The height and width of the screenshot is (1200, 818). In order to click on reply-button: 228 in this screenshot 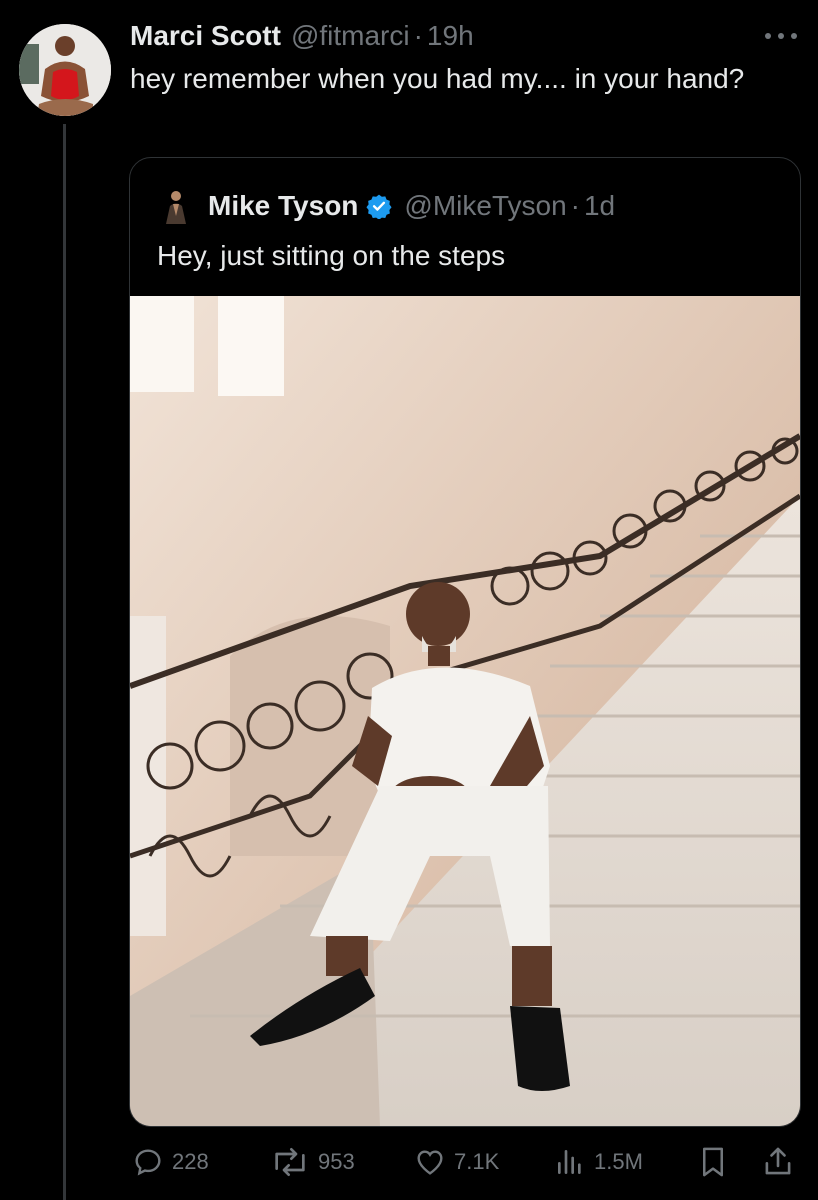, I will do `click(170, 1162)`.